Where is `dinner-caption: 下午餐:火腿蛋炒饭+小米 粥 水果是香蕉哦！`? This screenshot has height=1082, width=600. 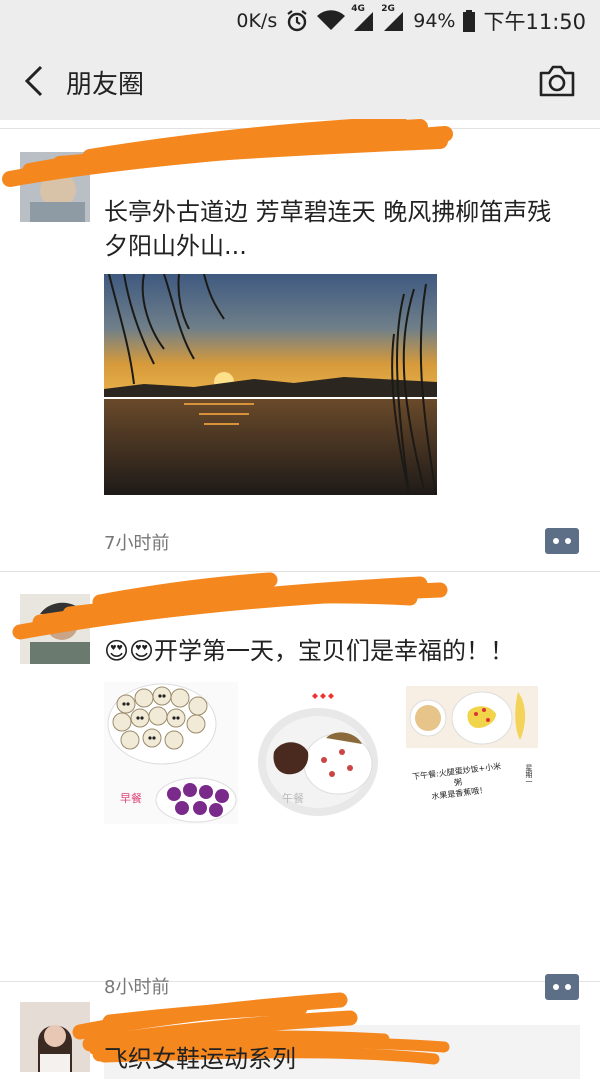
dinner-caption: 下午餐:火腿蛋炒饭+小米 粥 水果是香蕉哦！ is located at coordinates (459, 783).